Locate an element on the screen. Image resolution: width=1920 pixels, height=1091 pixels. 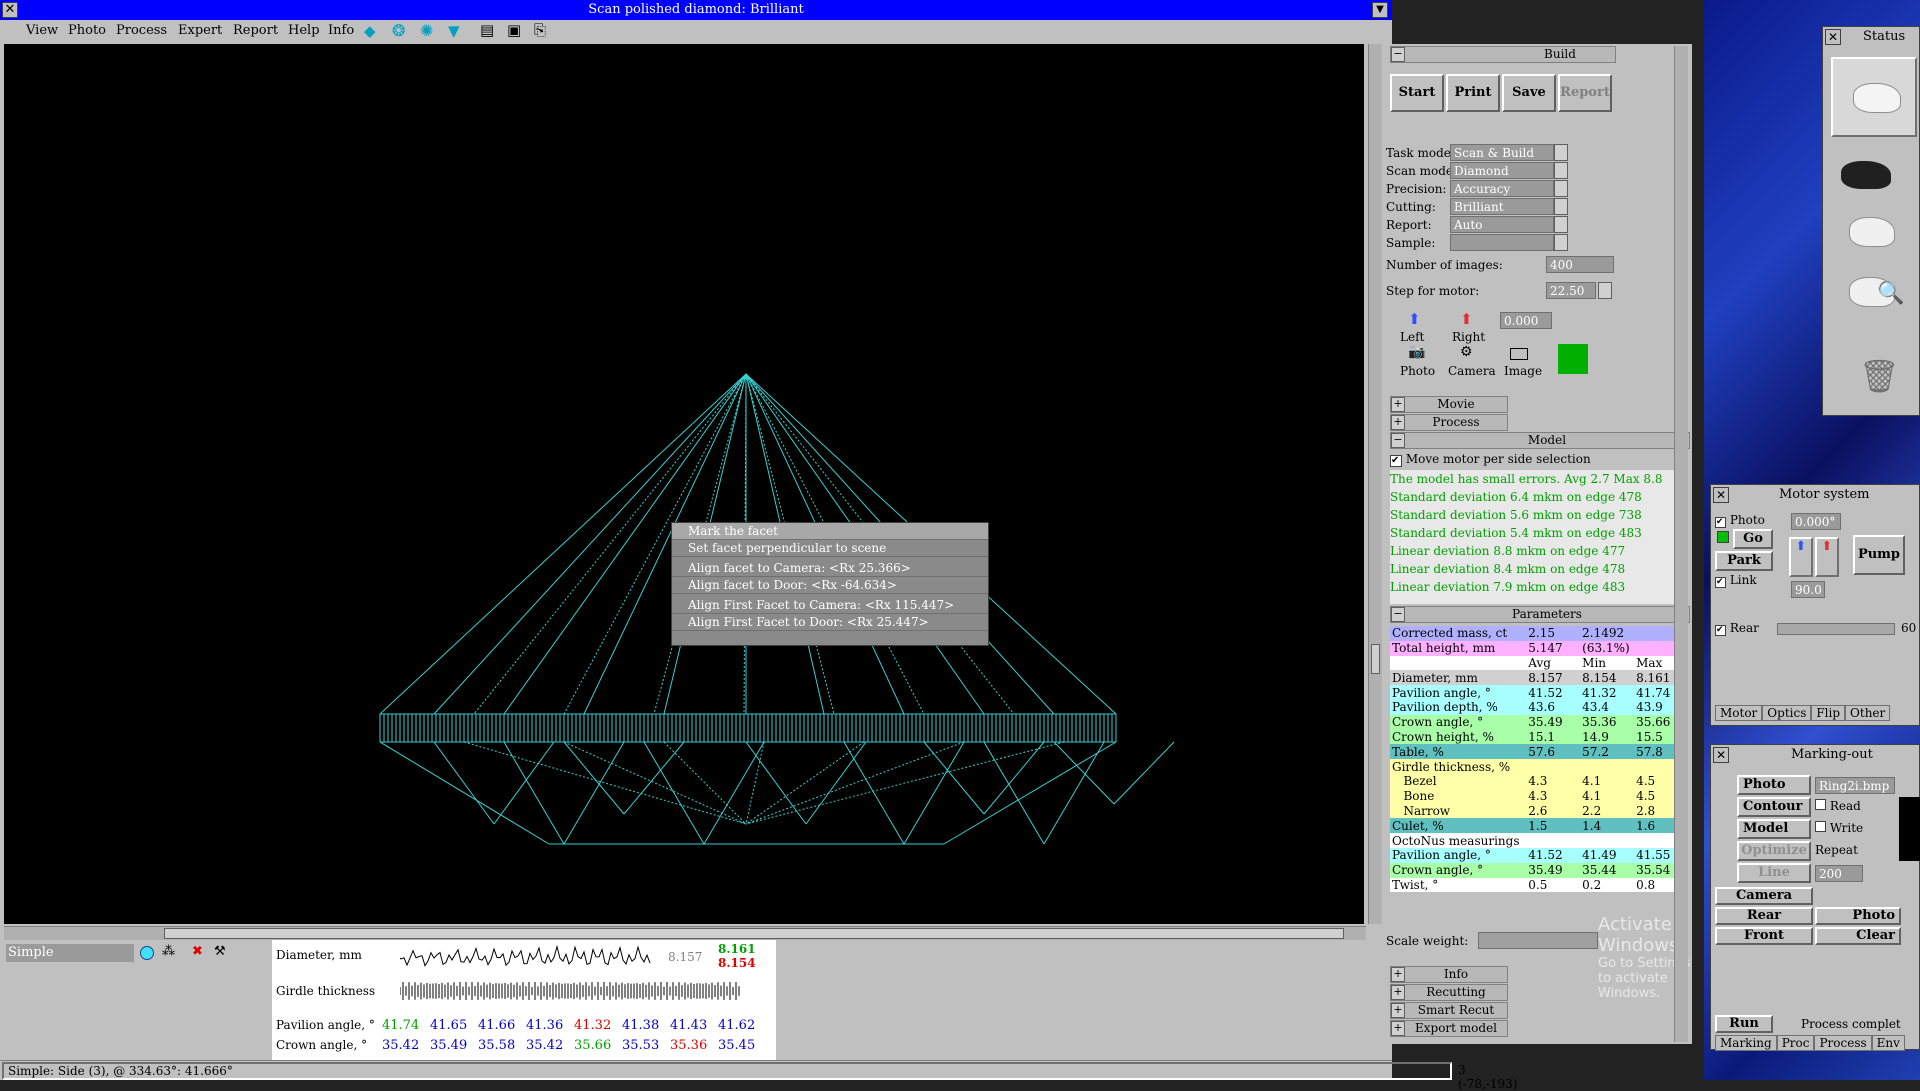
recutting-expand: + is located at coordinates (1398, 992).